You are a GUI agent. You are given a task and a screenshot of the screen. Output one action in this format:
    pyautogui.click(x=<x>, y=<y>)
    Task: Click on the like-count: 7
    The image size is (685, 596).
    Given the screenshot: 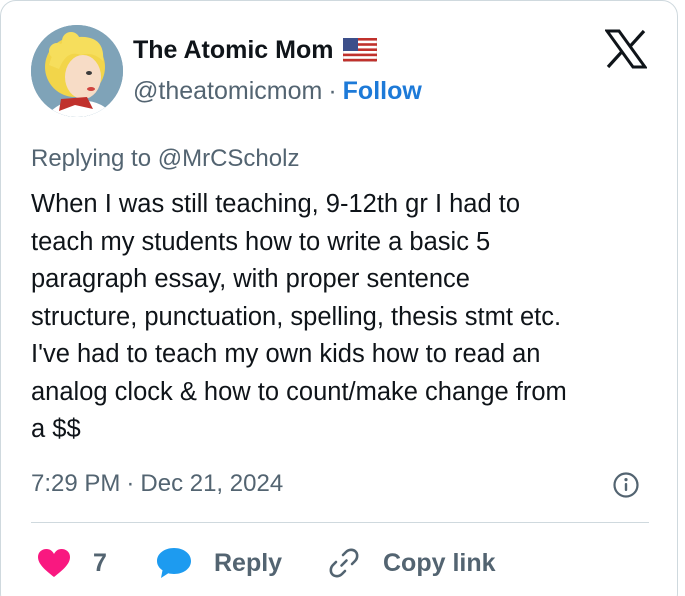 What is the action you would take?
    pyautogui.click(x=100, y=562)
    